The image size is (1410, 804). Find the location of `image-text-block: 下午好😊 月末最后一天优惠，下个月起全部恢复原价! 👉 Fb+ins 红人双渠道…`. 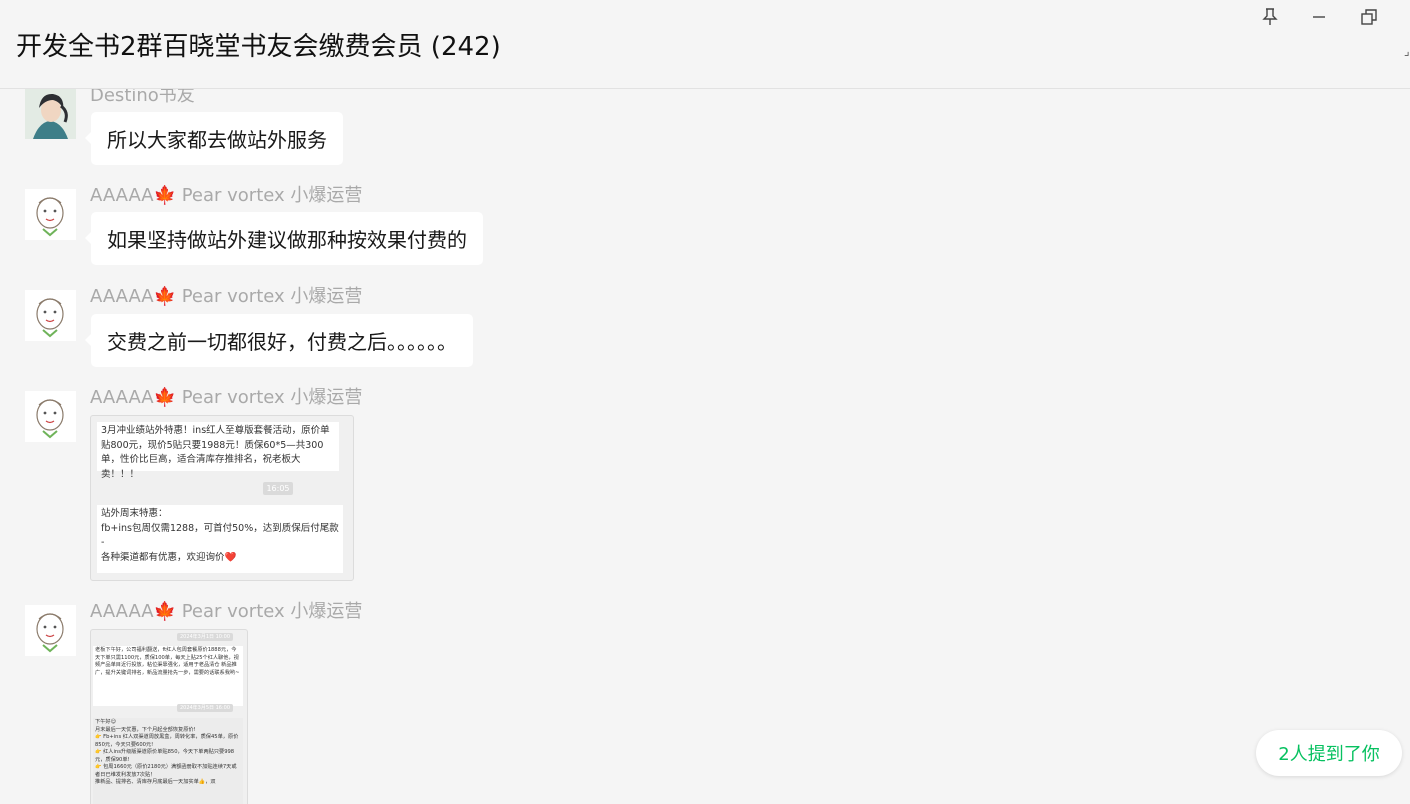

image-text-block: 下午好😊 月末最后一天优惠，下个月起全部恢复原价! 👉 Fb+ins 红人双渠道… is located at coordinates (168, 761).